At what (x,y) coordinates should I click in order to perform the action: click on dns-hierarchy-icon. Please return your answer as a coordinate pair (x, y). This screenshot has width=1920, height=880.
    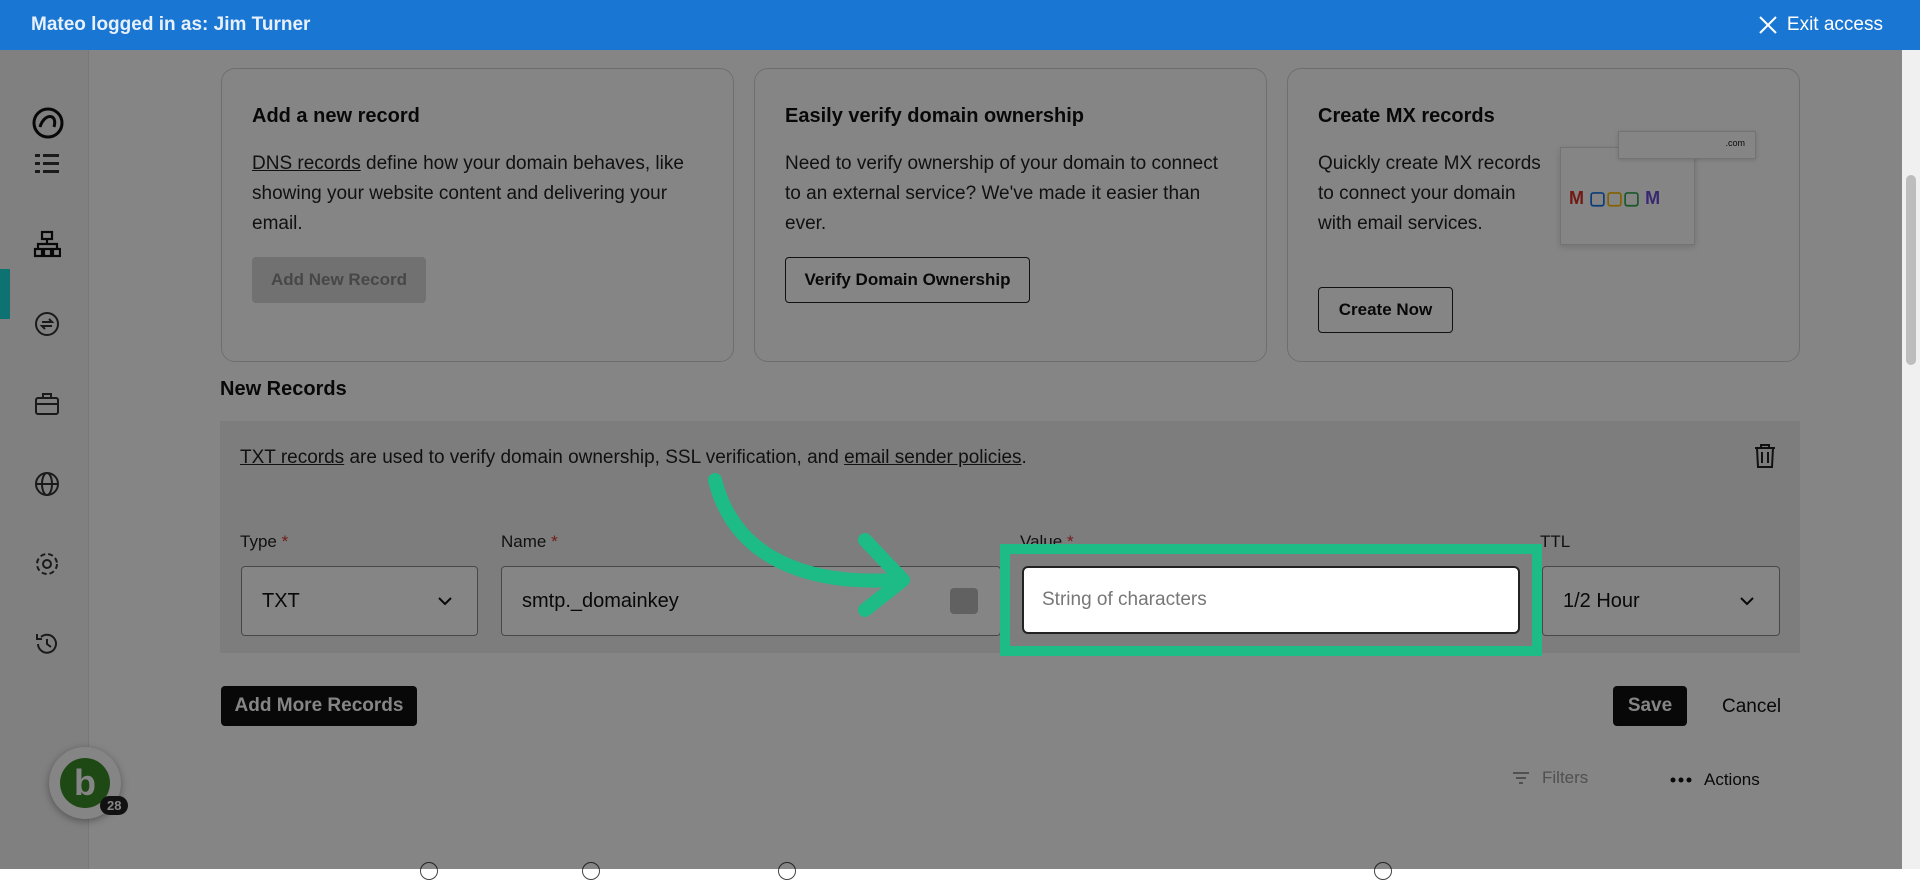
    Looking at the image, I should click on (47, 244).